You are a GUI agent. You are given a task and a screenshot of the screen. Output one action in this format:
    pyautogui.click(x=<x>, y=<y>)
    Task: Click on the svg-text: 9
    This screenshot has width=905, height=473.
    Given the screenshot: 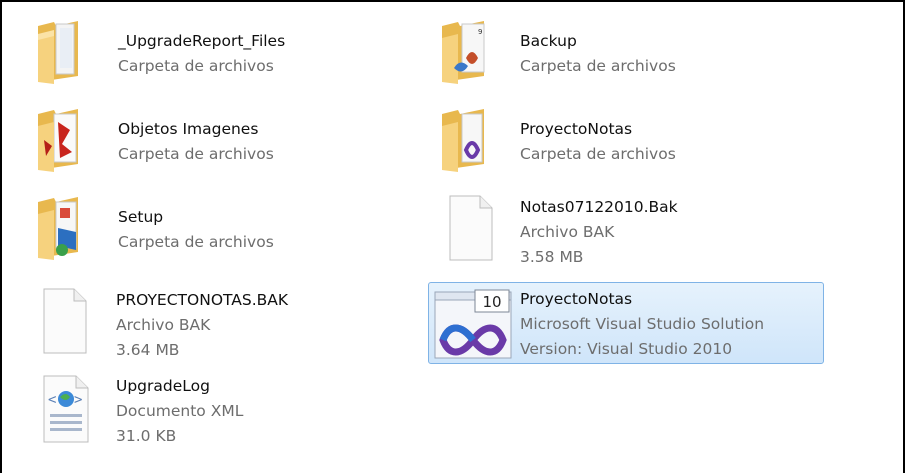 What is the action you would take?
    pyautogui.click(x=480, y=32)
    